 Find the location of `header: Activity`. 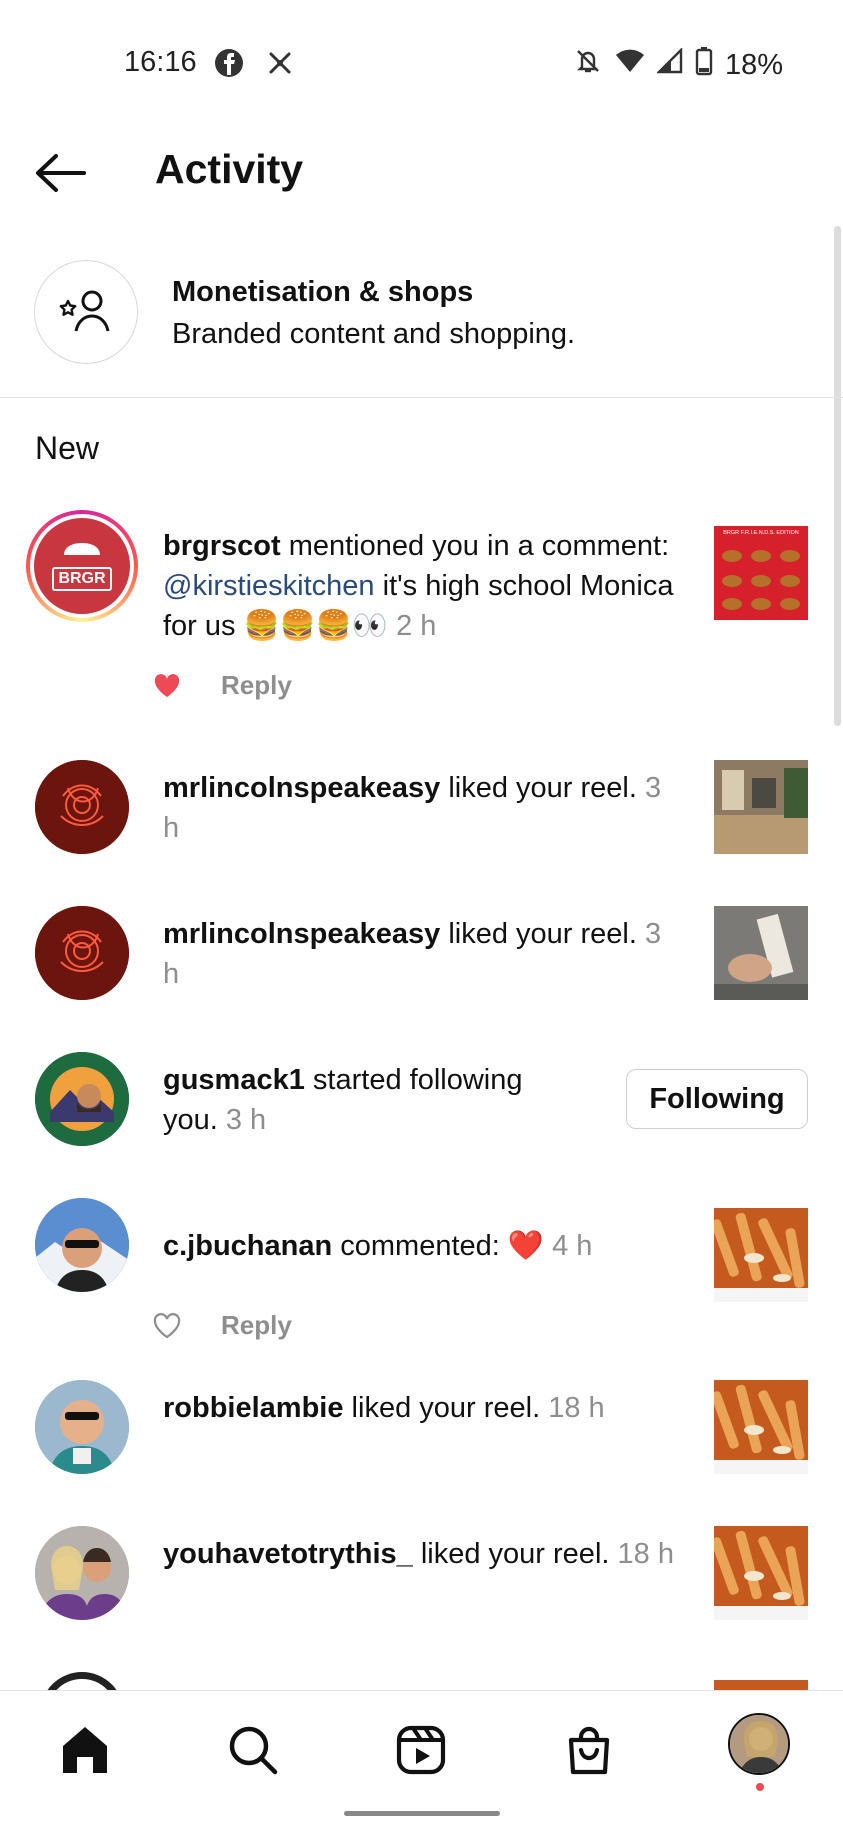

header: Activity is located at coordinates (421, 180).